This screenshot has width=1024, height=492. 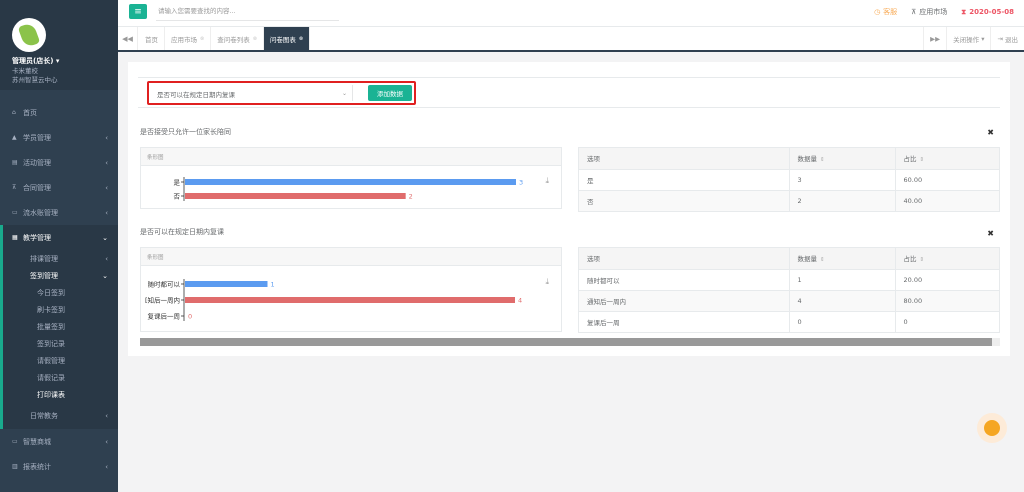 I want to click on sidebar-item-reports: ▥ 报表统计 ‹, so click(x=59, y=466).